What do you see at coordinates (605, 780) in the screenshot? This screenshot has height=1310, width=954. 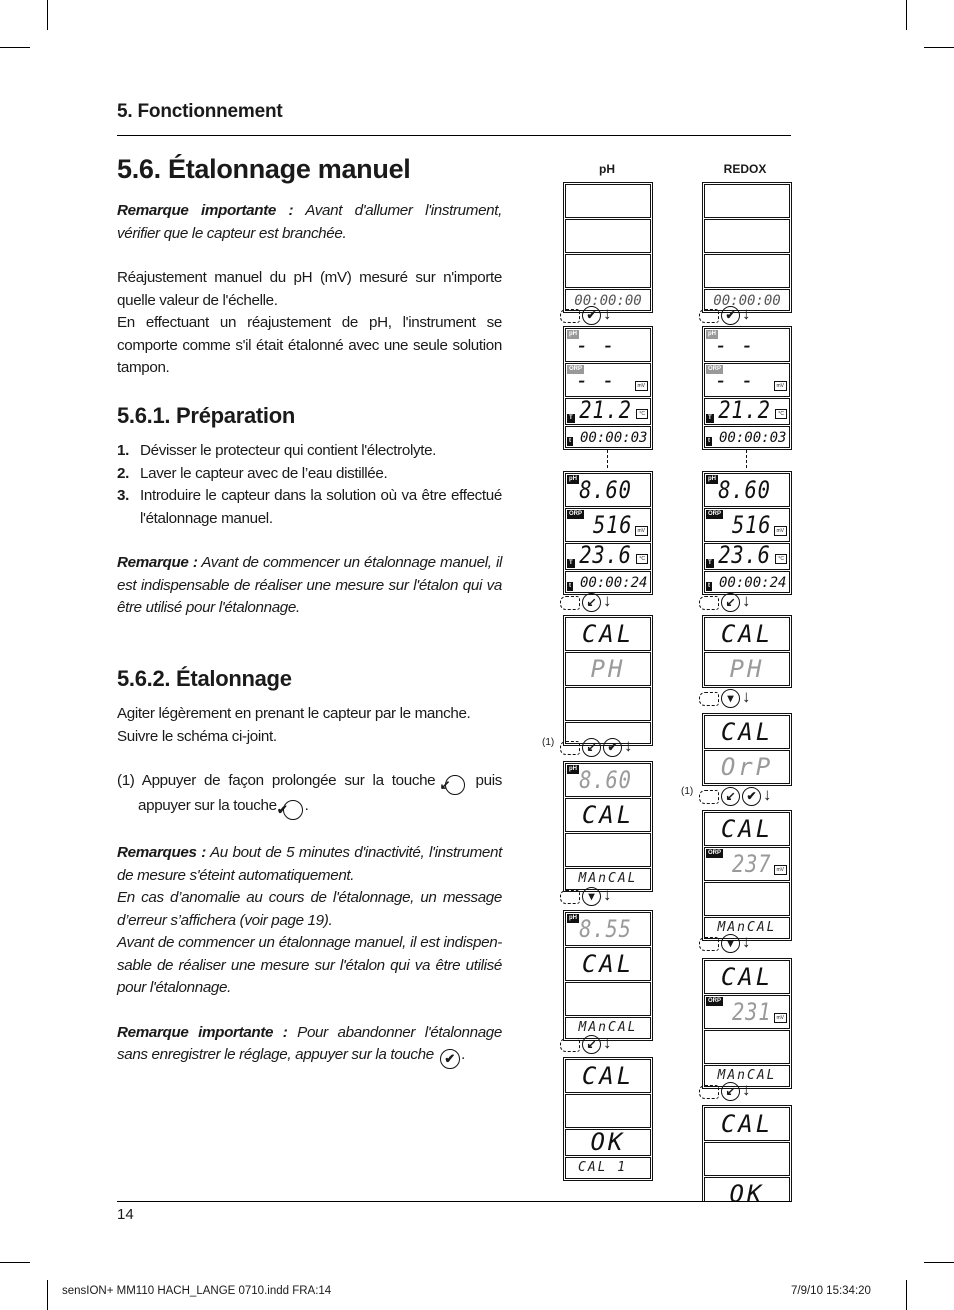 I see `lcd-value: 8.60` at bounding box center [605, 780].